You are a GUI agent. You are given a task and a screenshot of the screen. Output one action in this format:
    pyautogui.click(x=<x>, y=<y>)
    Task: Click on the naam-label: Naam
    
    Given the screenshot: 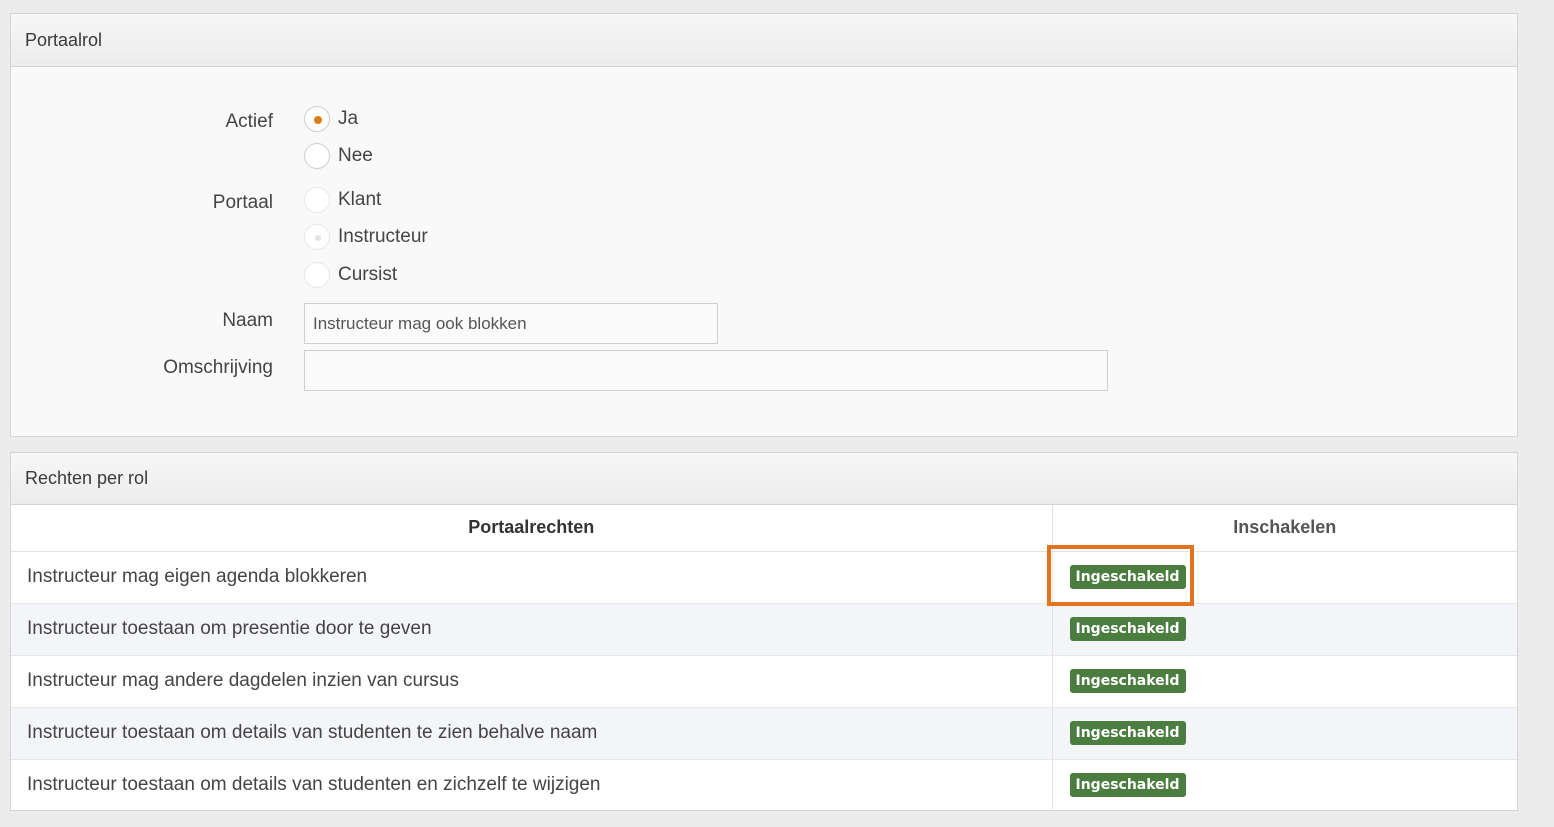 What is the action you would take?
    pyautogui.click(x=247, y=320)
    